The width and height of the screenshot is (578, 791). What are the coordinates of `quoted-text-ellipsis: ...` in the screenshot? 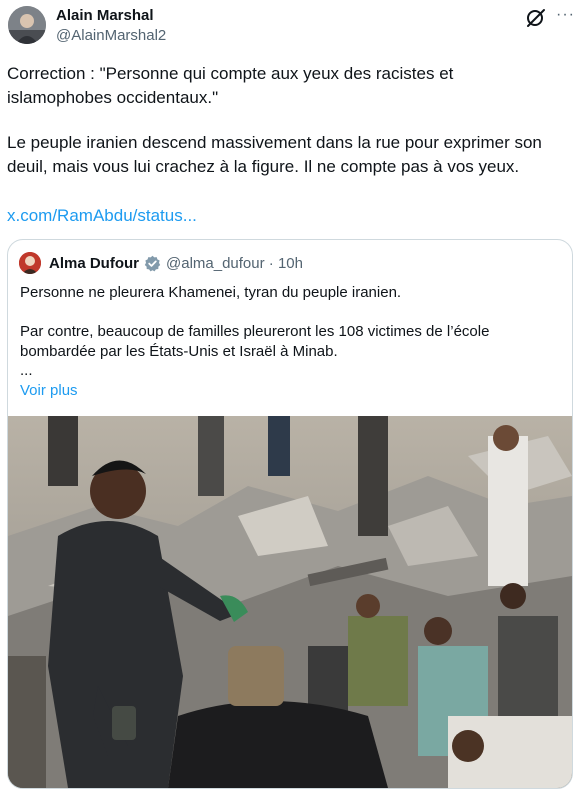 It's located at (26, 370).